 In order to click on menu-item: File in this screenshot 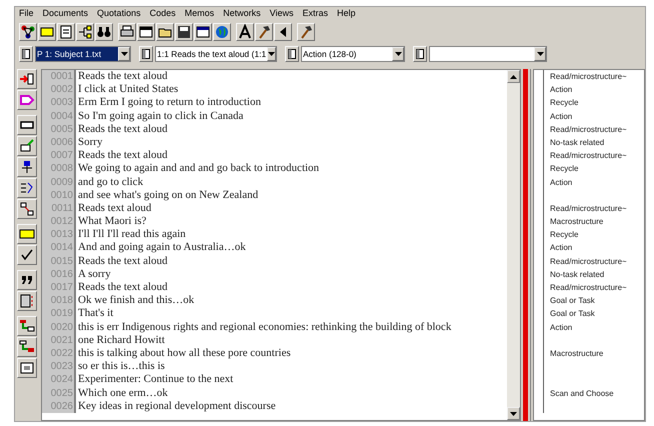, I will do `click(26, 14)`.